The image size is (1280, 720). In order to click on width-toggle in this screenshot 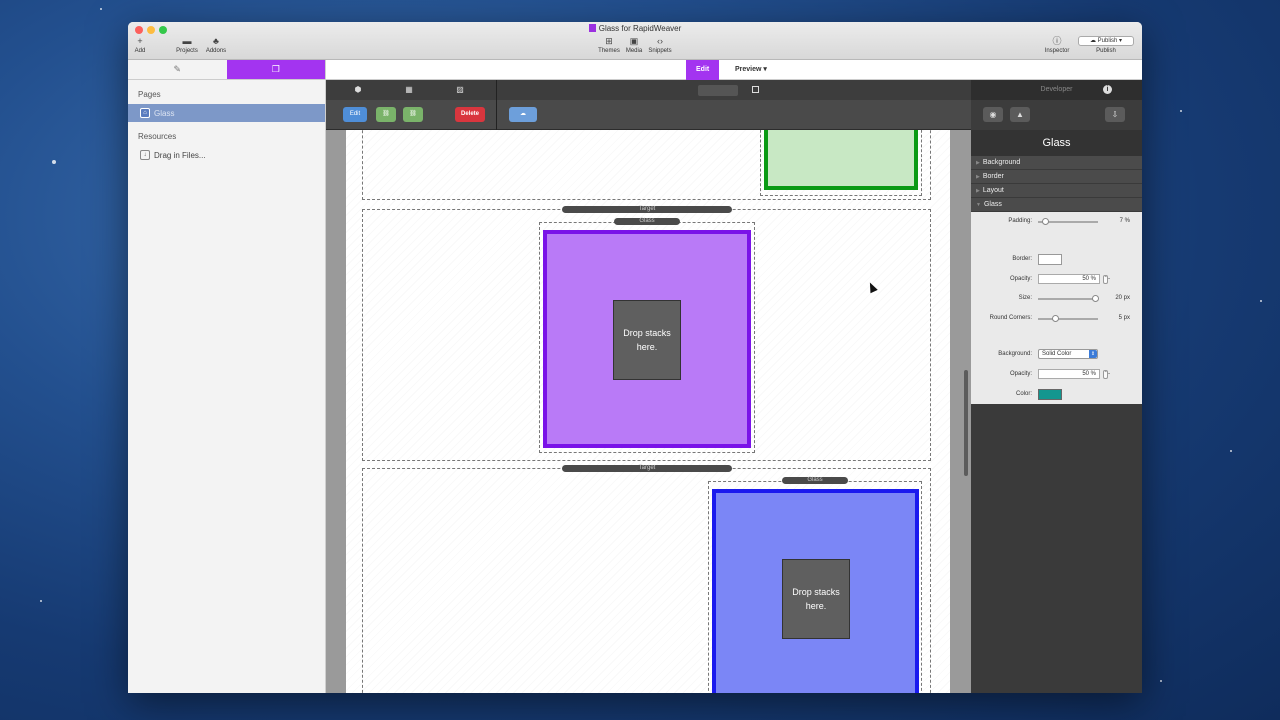, I will do `click(718, 90)`.